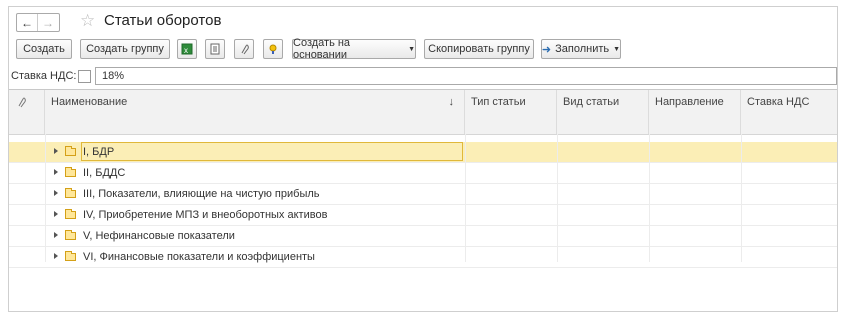 This screenshot has height=318, width=849. I want to click on fill-button: ➜ Заполнить ▼, so click(581, 49).